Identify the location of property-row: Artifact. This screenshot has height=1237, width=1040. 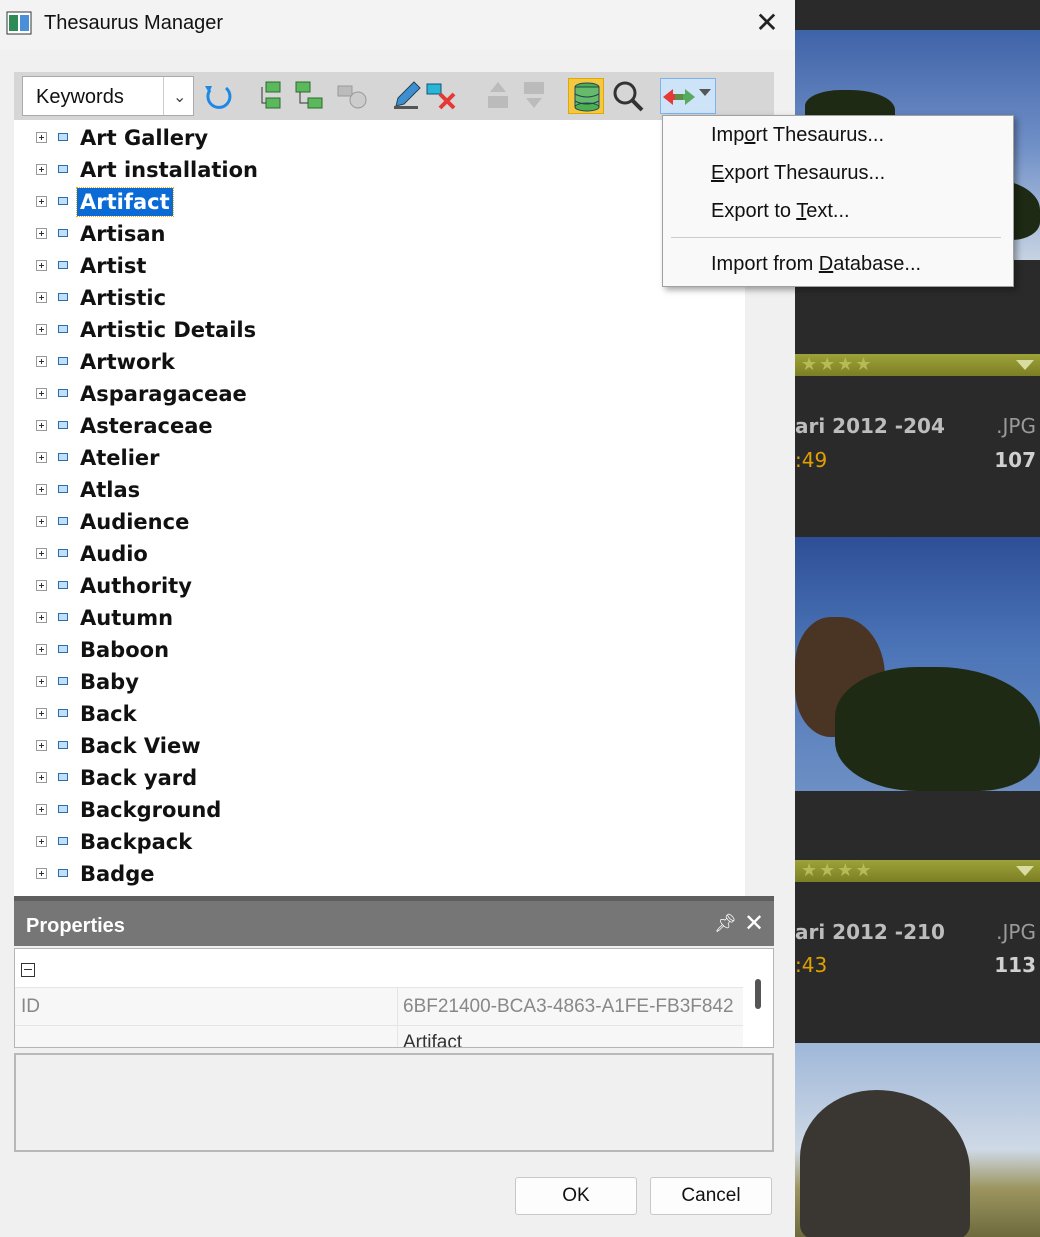
(379, 1036).